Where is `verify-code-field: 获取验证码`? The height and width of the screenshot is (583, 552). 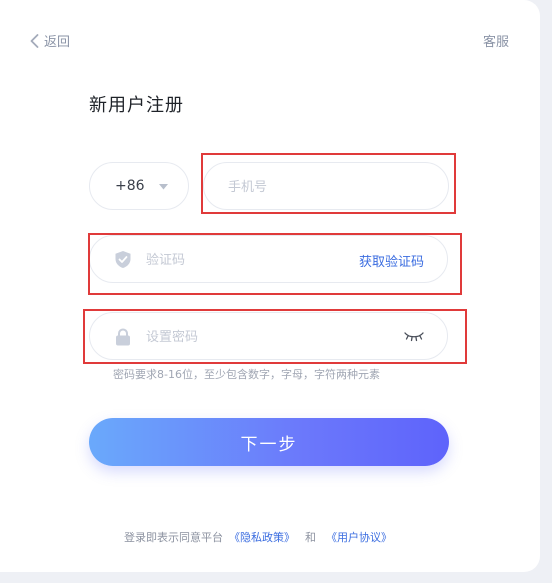
verify-code-field: 获取验证码 is located at coordinates (268, 259).